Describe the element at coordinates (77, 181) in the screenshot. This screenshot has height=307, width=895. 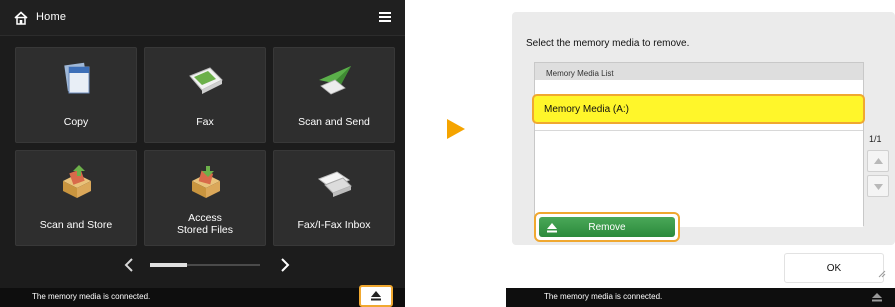
I see `scan-store-icon` at that location.